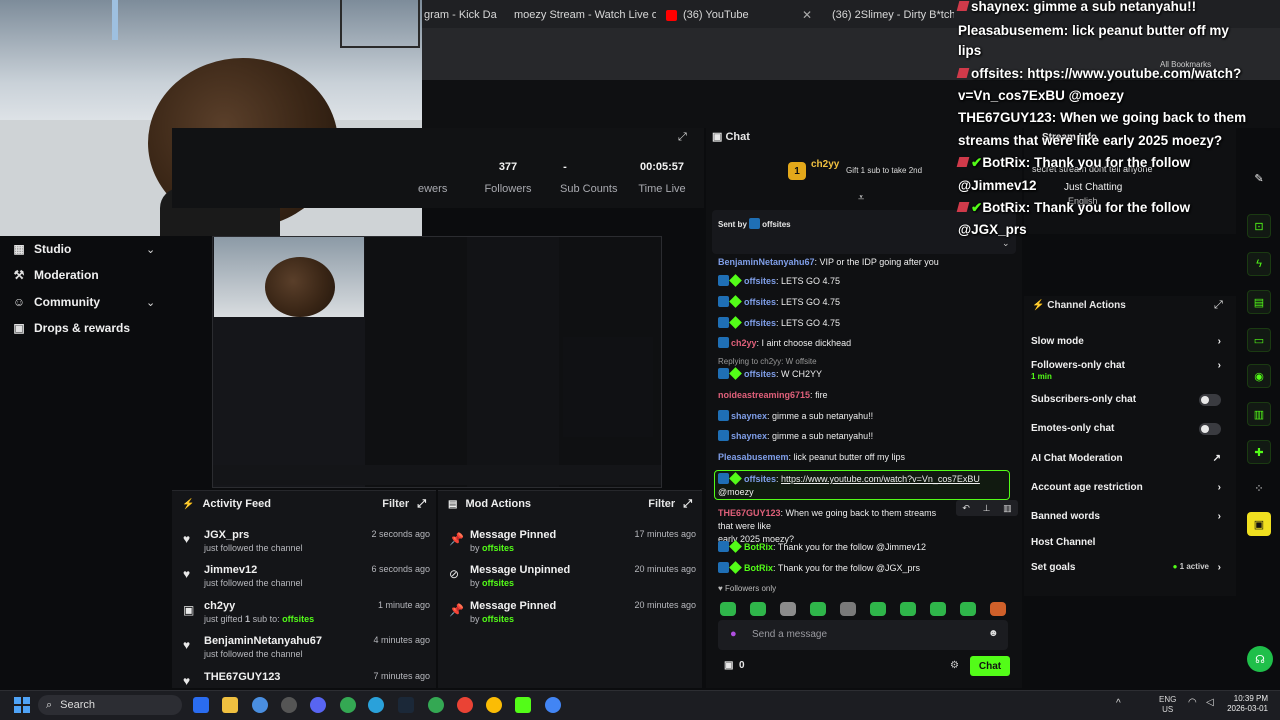 The image size is (1280, 720). Describe the element at coordinates (376, 705) in the screenshot. I see `telegram-icon` at that location.